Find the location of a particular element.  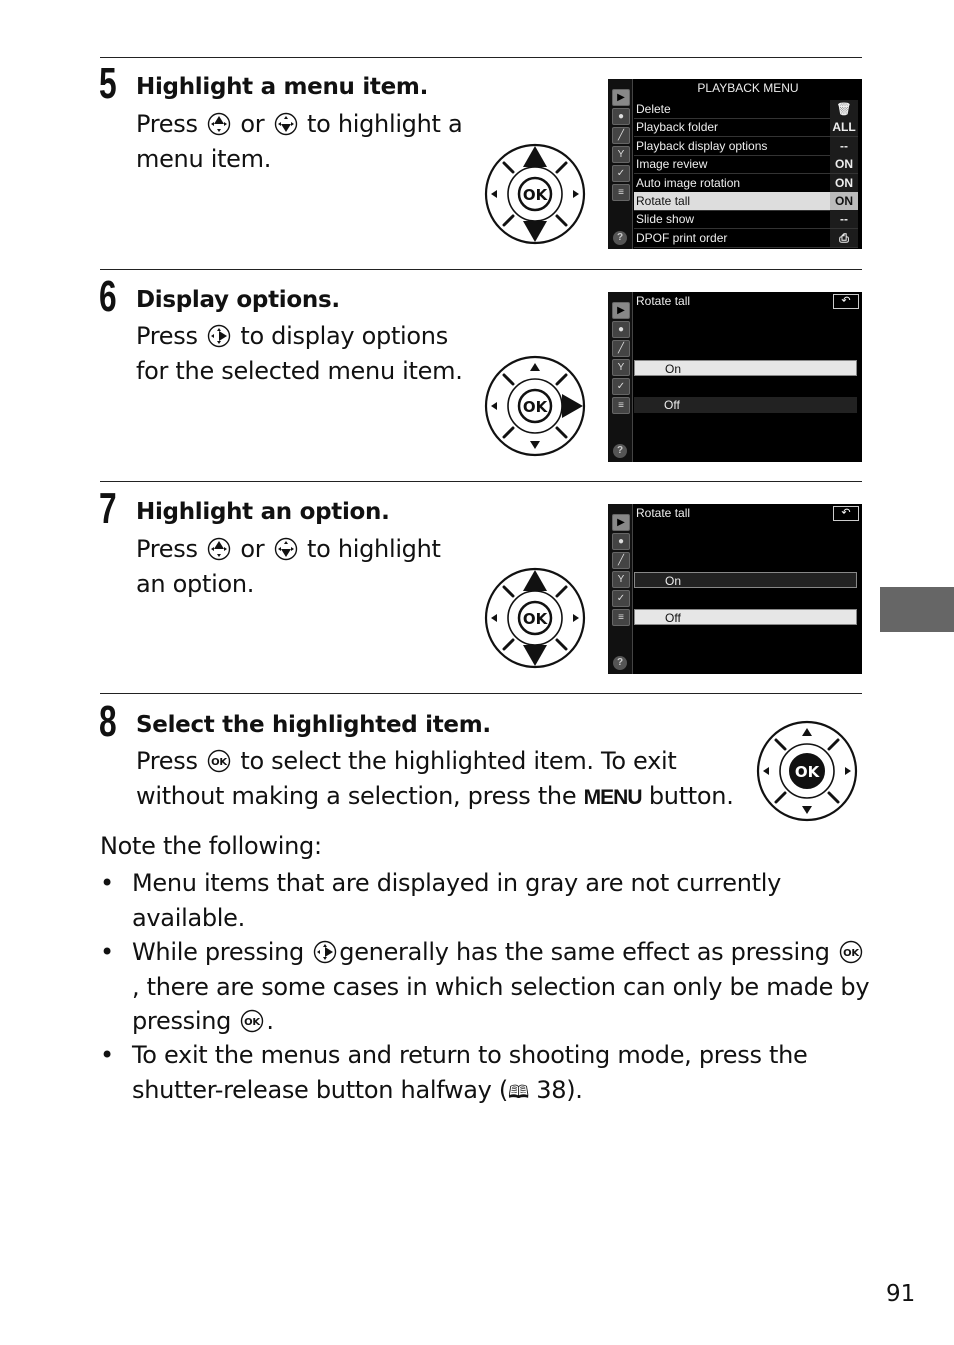

camera-screen-rotate-tall-on: ▶ ● ╱ Y ✓ ≡ ? Rotate tall ↶ On Off is located at coordinates (735, 377).